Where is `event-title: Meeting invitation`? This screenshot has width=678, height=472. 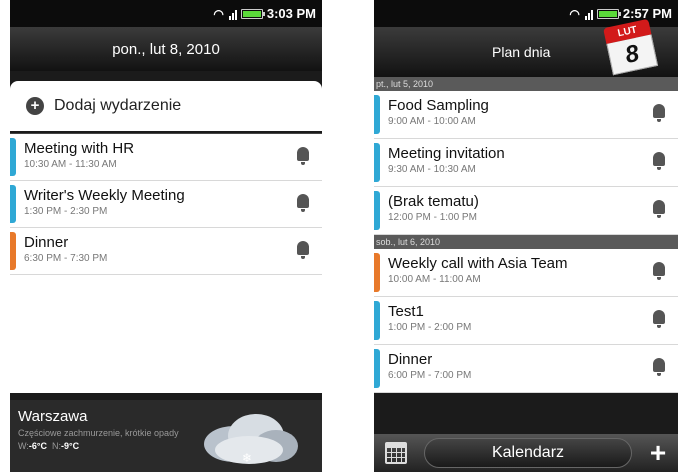 event-title: Meeting invitation is located at coordinates (446, 153).